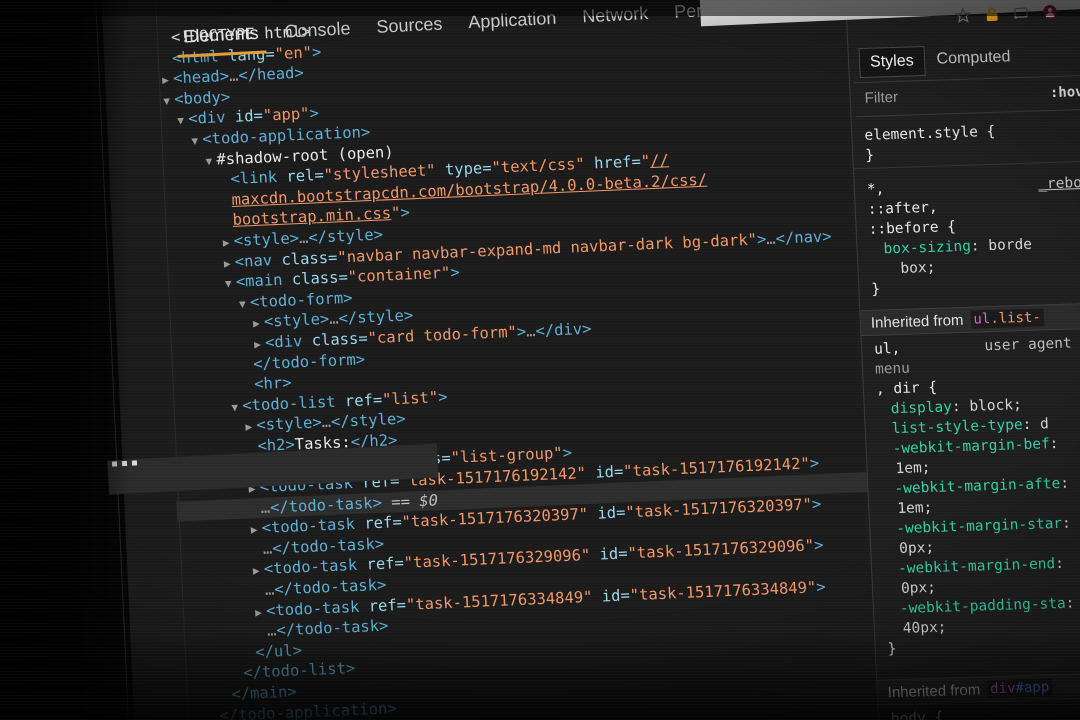  Describe the element at coordinates (887, 349) in the screenshot. I see `ua-rule-selector: ul,` at that location.